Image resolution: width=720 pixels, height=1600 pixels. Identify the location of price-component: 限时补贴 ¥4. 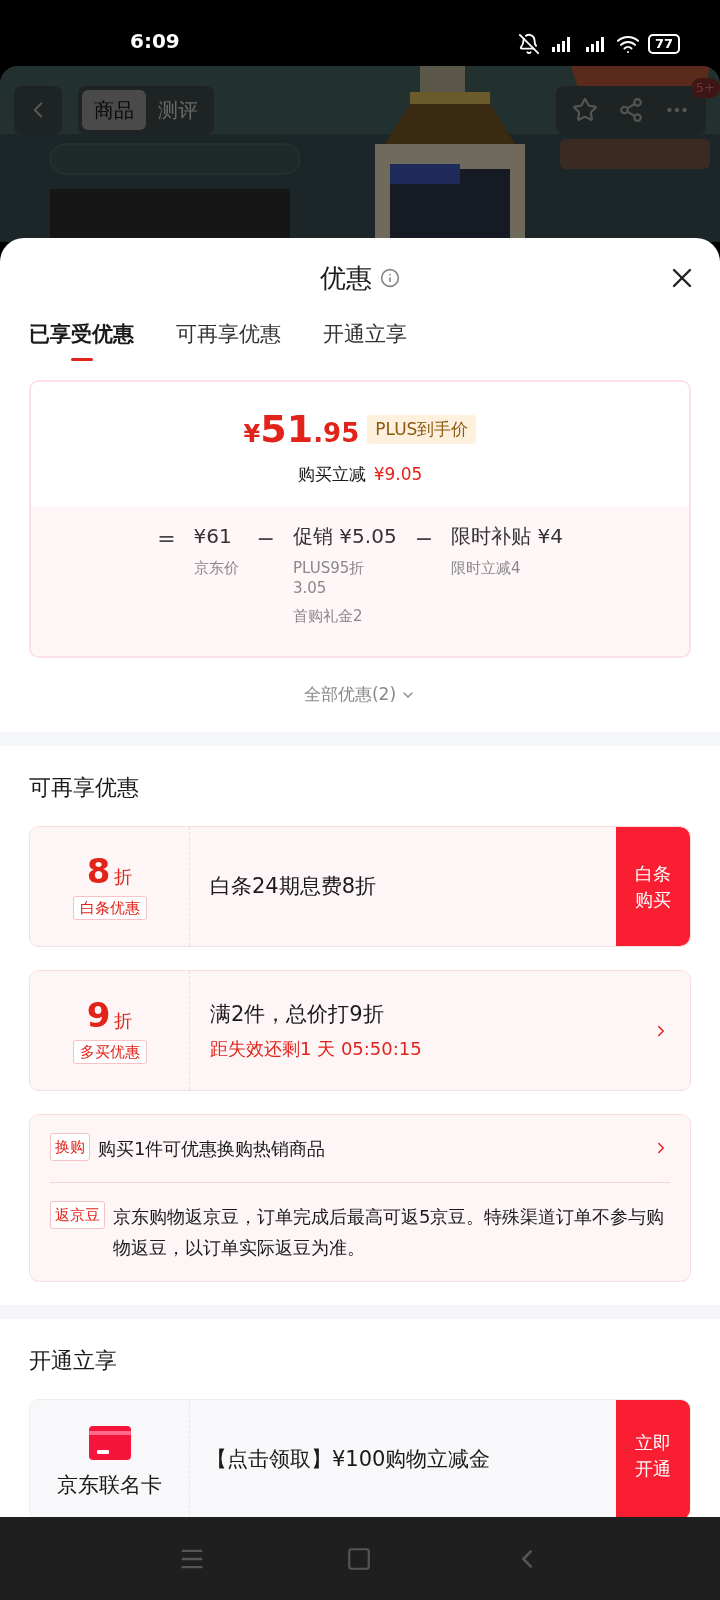
(507, 536).